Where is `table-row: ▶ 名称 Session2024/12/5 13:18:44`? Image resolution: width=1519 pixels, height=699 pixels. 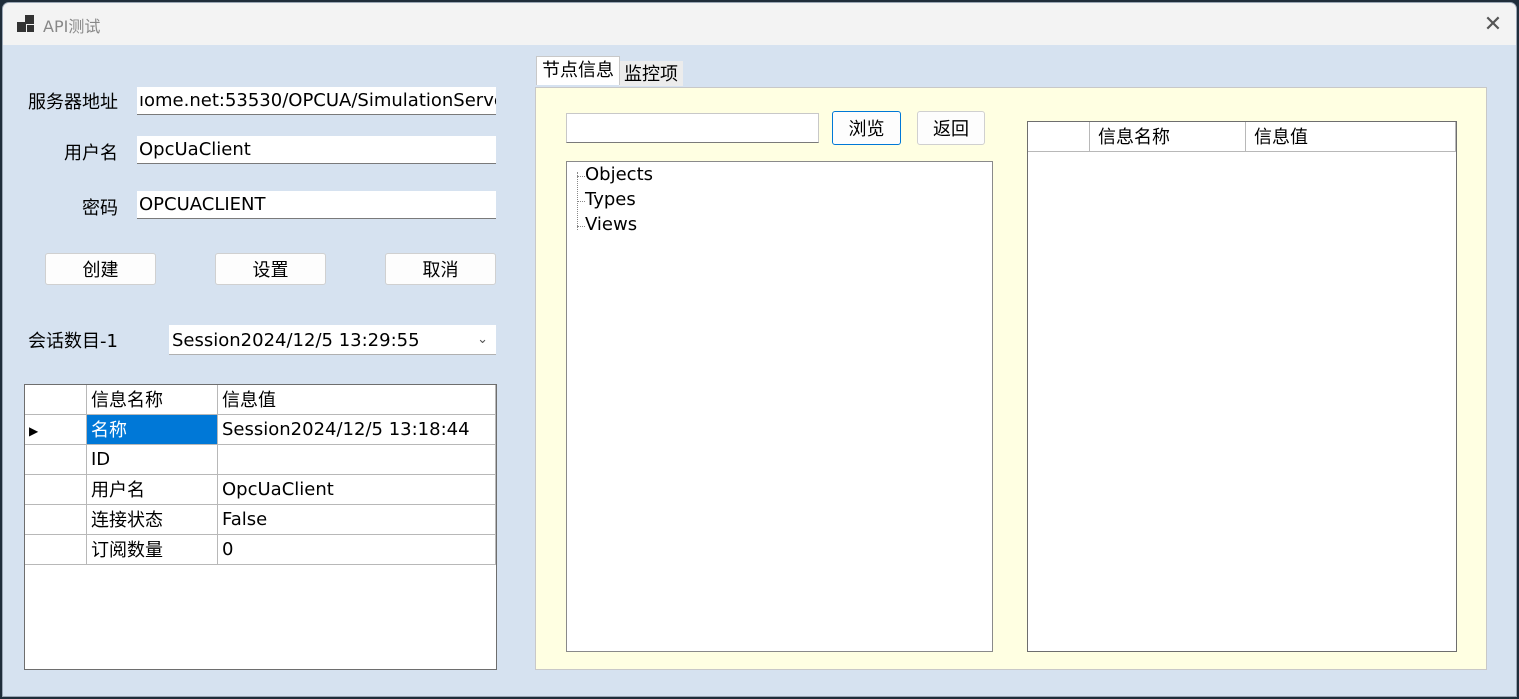 table-row: ▶ 名称 Session2024/12/5 13:18:44 is located at coordinates (260, 429).